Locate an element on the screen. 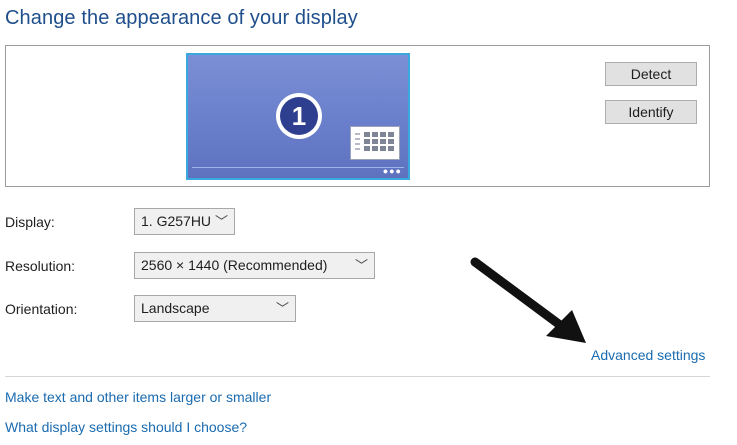 The width and height of the screenshot is (737, 445). arrow-icon is located at coordinates (528, 300).